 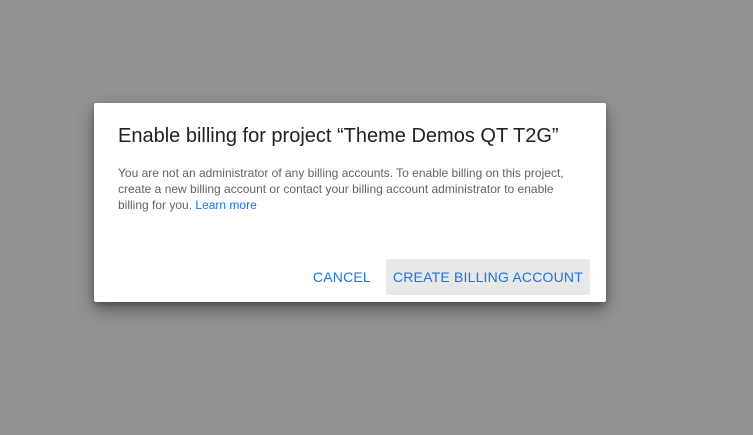 I want to click on create-billing-account-button: CREATE BILLING ACCOUNT, so click(x=487, y=277).